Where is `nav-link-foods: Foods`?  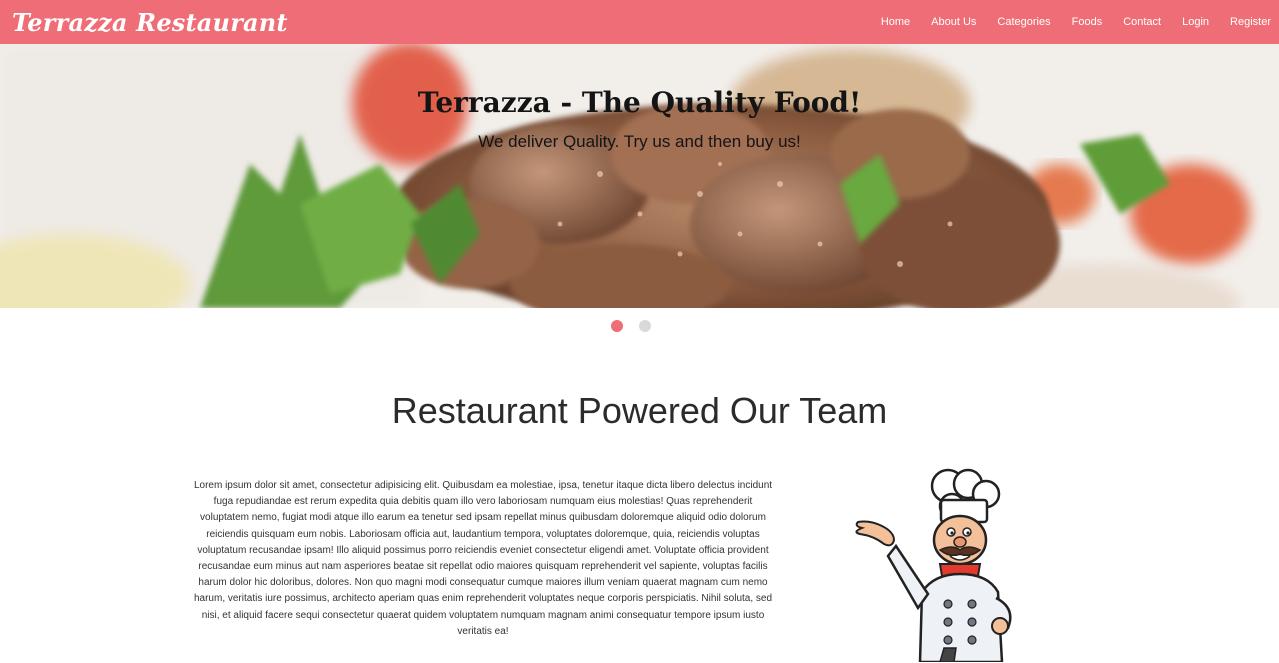 nav-link-foods: Foods is located at coordinates (1087, 22).